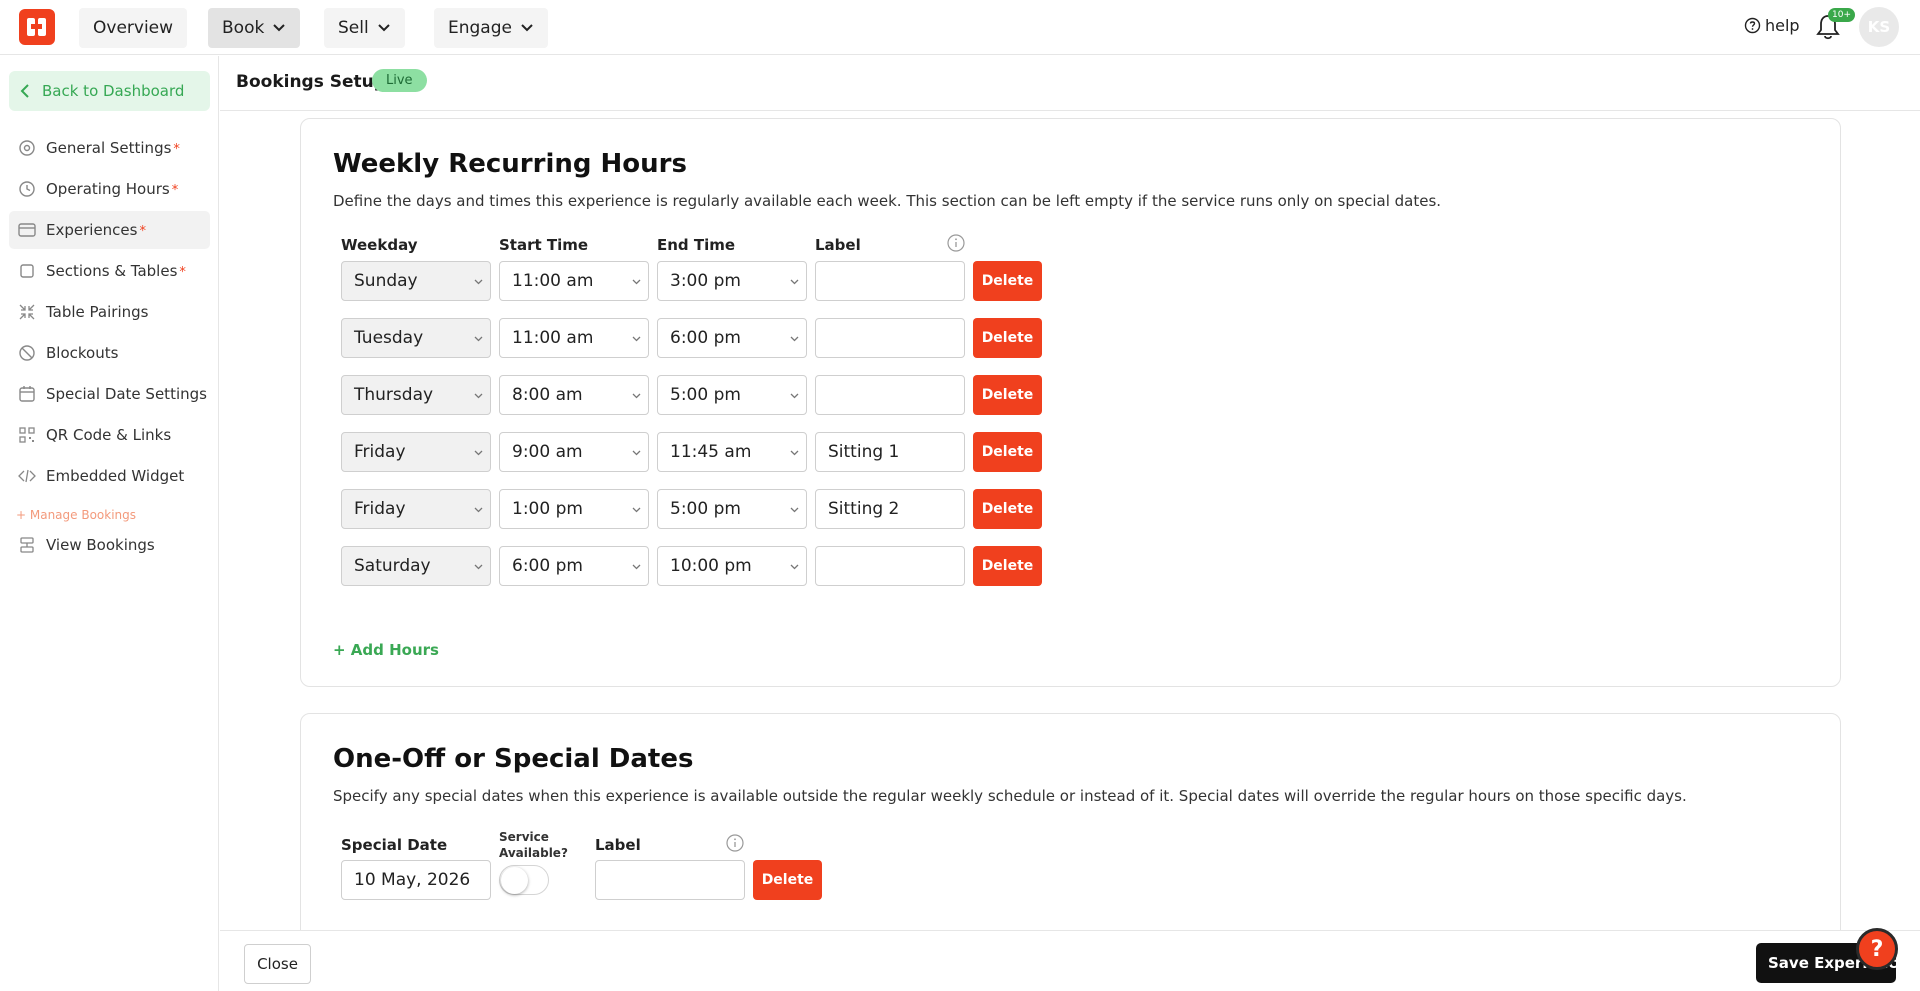  I want to click on square-icon, so click(27, 271).